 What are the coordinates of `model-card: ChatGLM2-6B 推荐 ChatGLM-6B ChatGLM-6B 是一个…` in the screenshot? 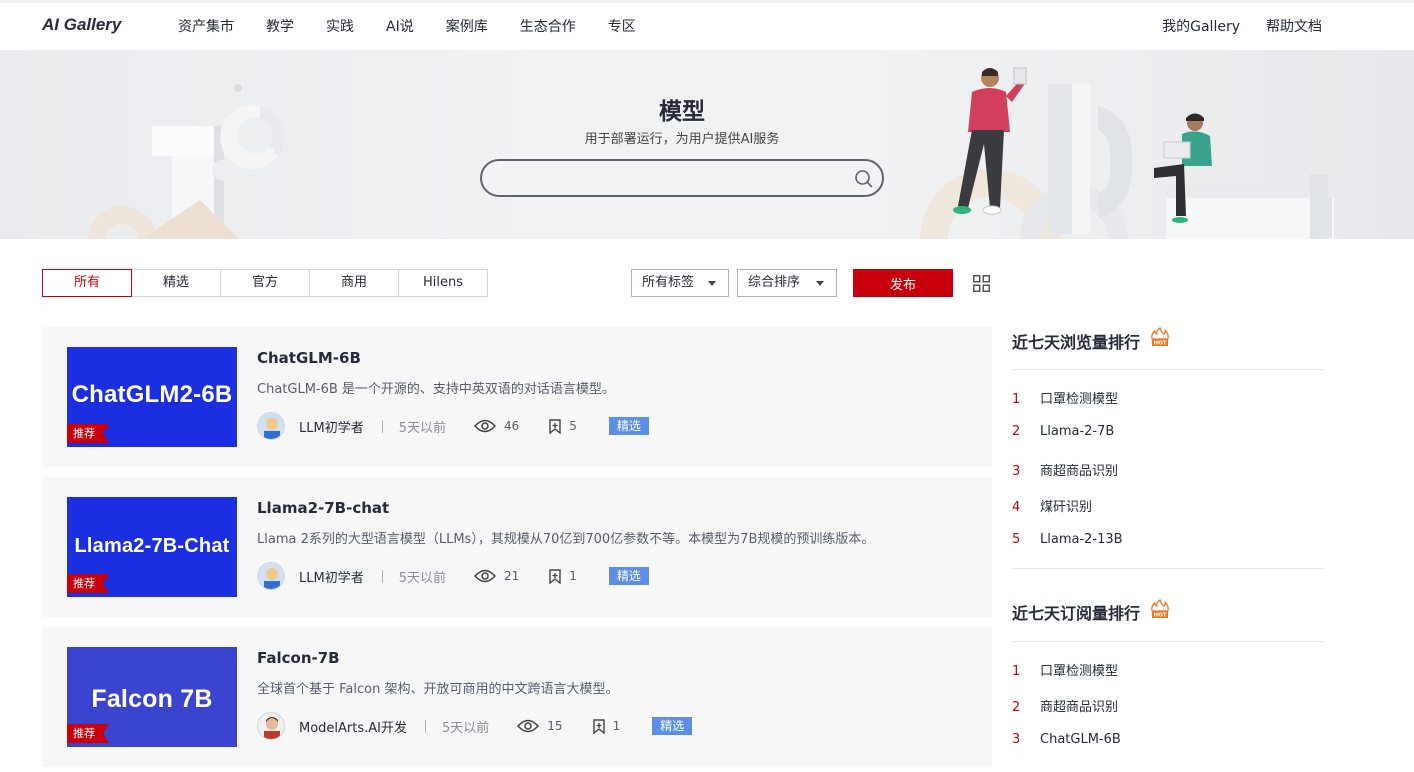 It's located at (517, 397).